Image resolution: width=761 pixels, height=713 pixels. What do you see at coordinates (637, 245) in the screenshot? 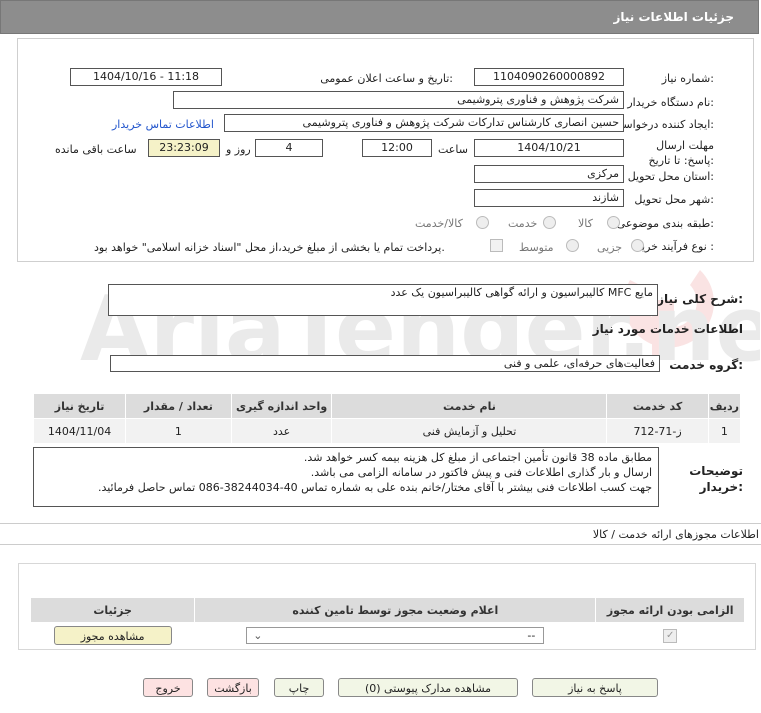
I see `process-radio-minor` at bounding box center [637, 245].